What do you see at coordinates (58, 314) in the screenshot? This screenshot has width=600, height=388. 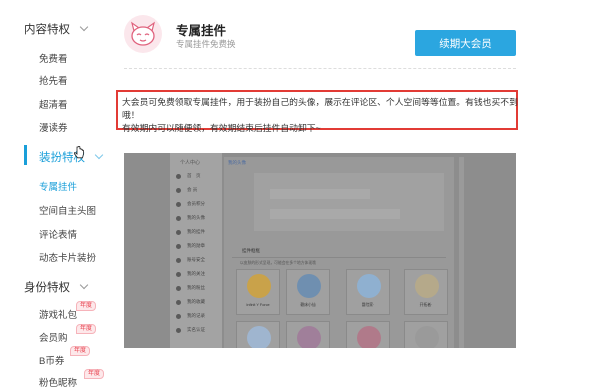 I see `sidebar-item-game-gift: 游戏礼包` at bounding box center [58, 314].